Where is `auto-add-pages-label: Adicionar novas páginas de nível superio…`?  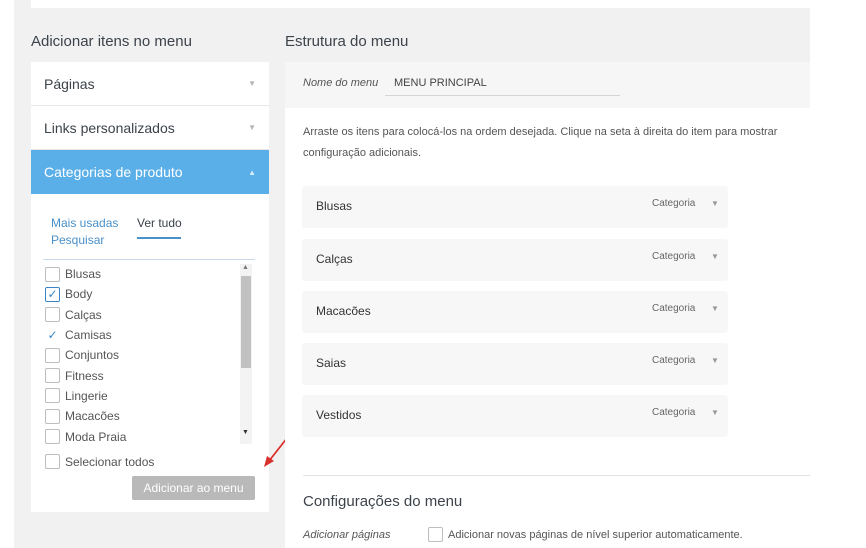
auto-add-pages-label: Adicionar novas páginas de nível superio… is located at coordinates (595, 534).